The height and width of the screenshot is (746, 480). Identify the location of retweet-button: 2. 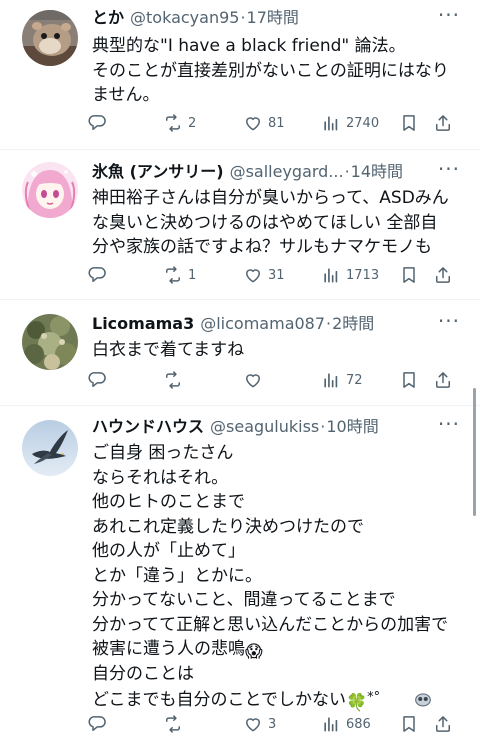
(179, 123).